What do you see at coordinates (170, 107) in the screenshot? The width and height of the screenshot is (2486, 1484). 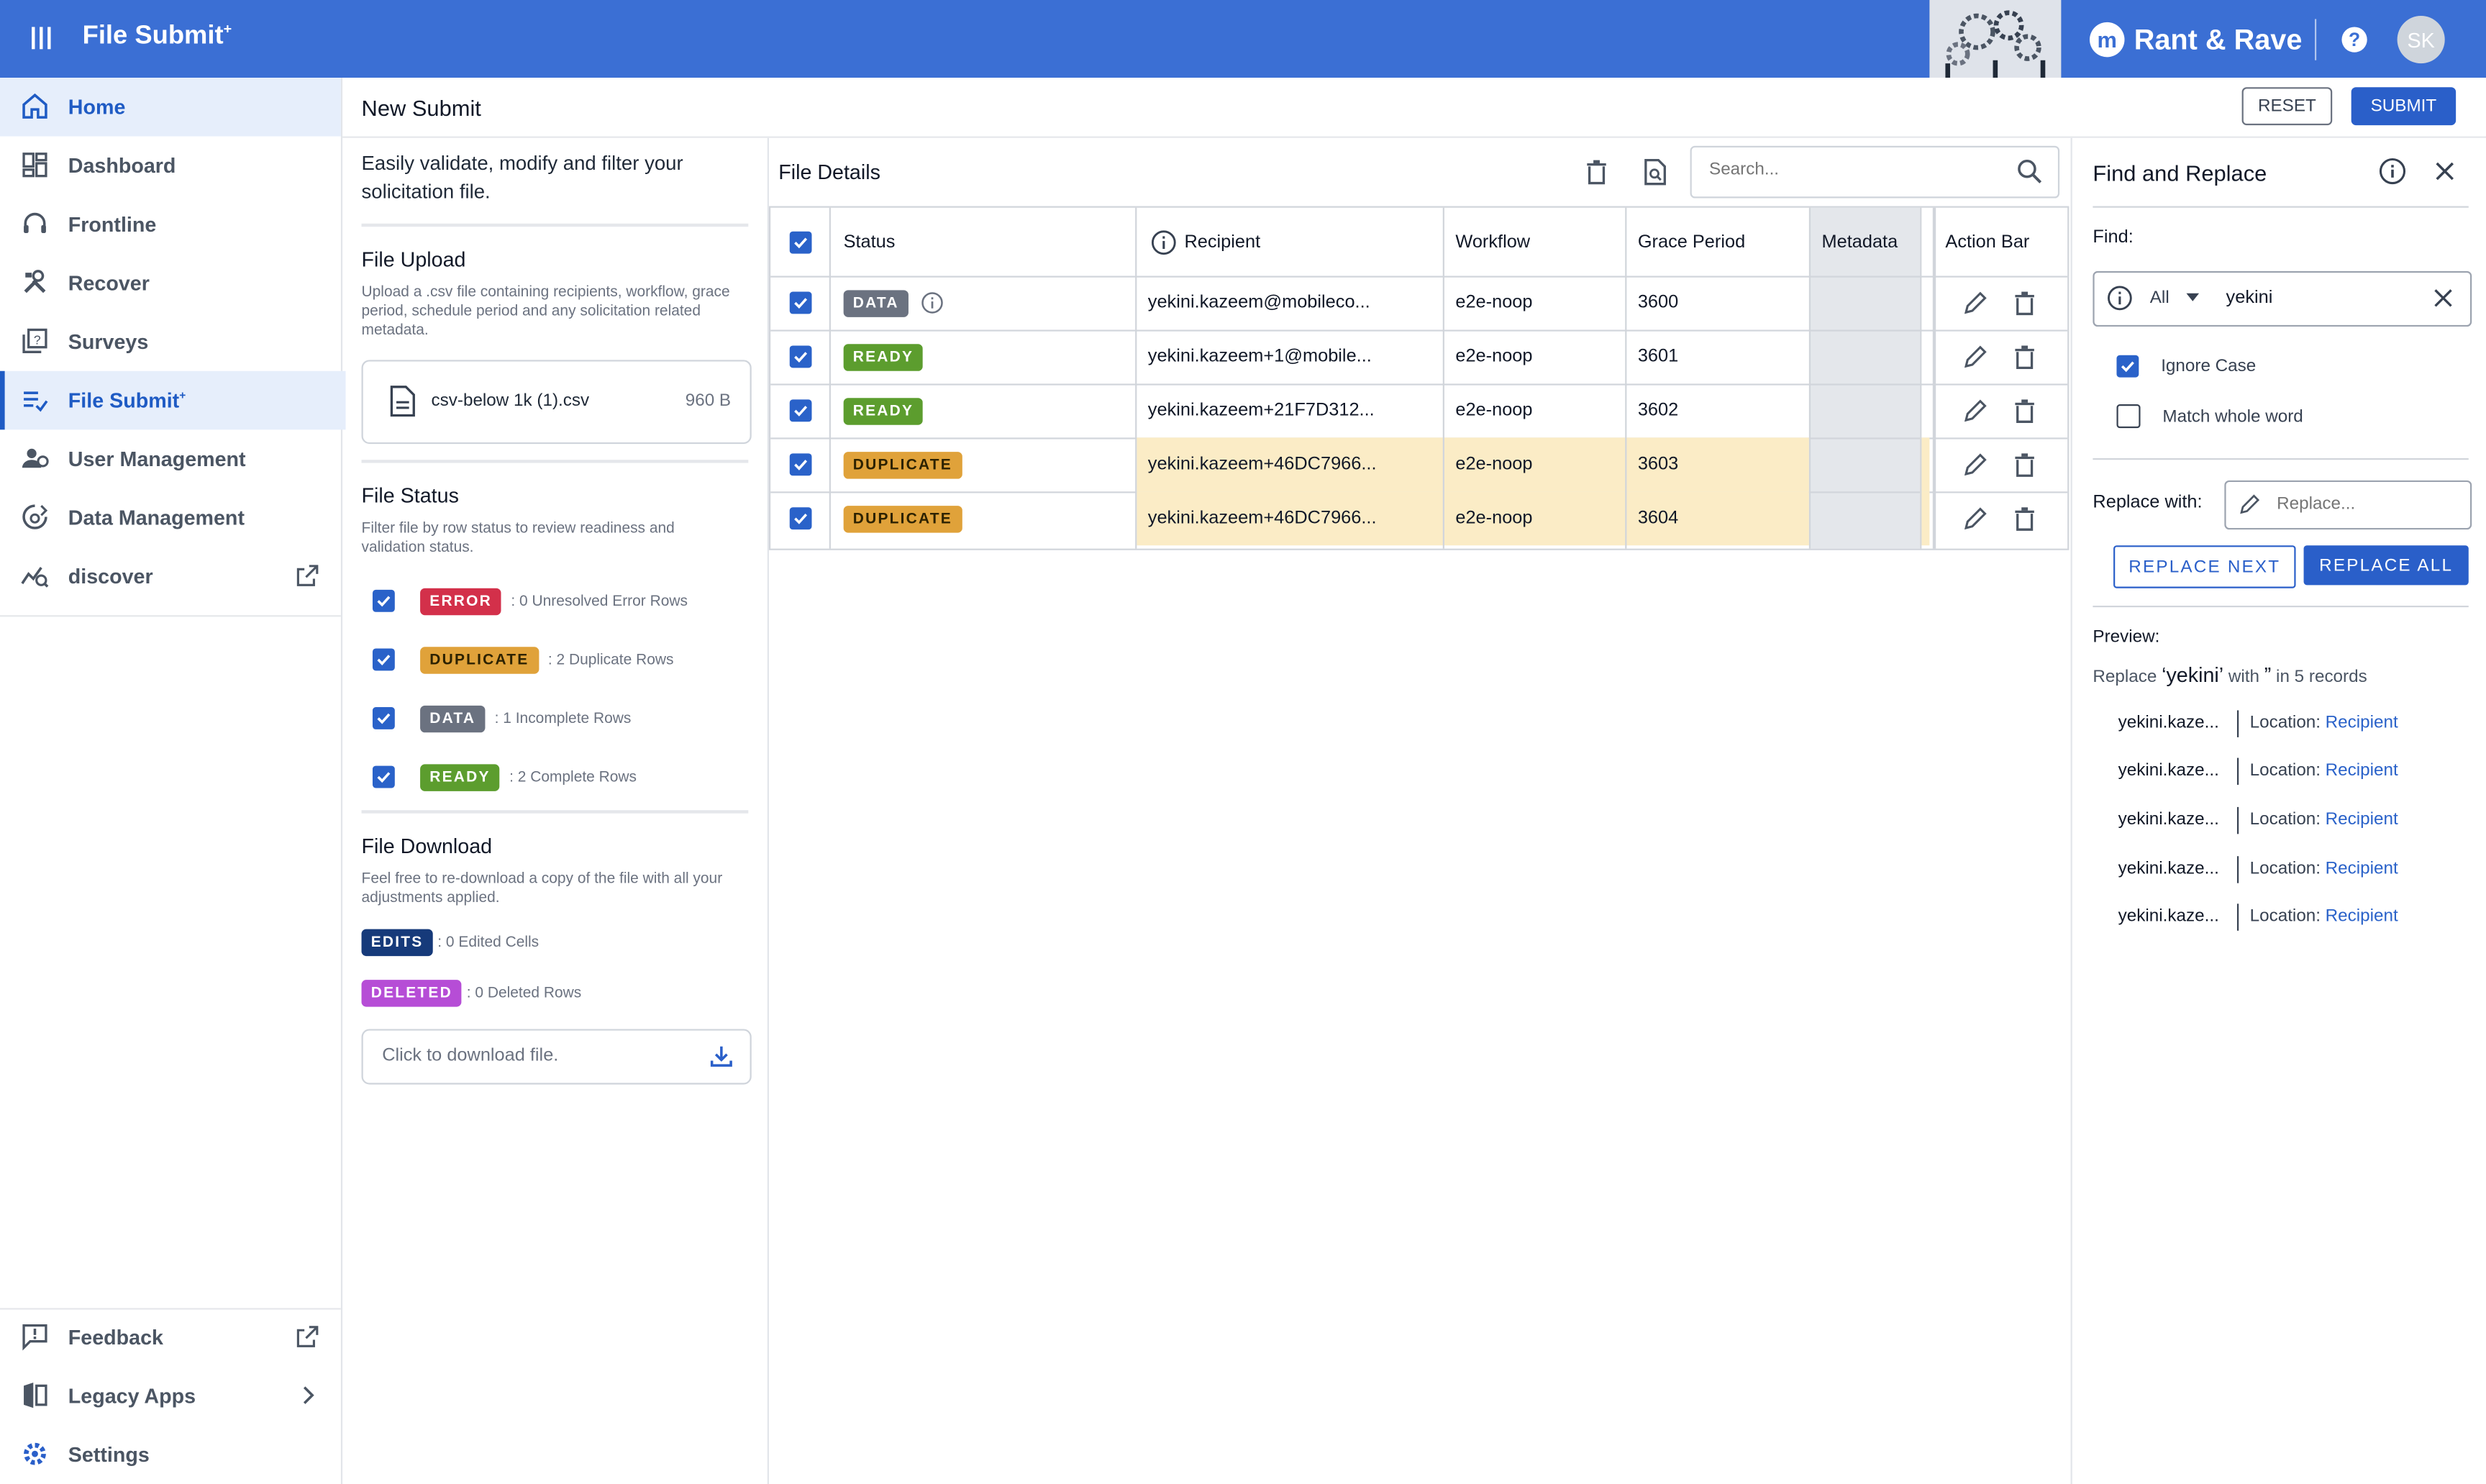 I see `sidebar-item-home: Home` at bounding box center [170, 107].